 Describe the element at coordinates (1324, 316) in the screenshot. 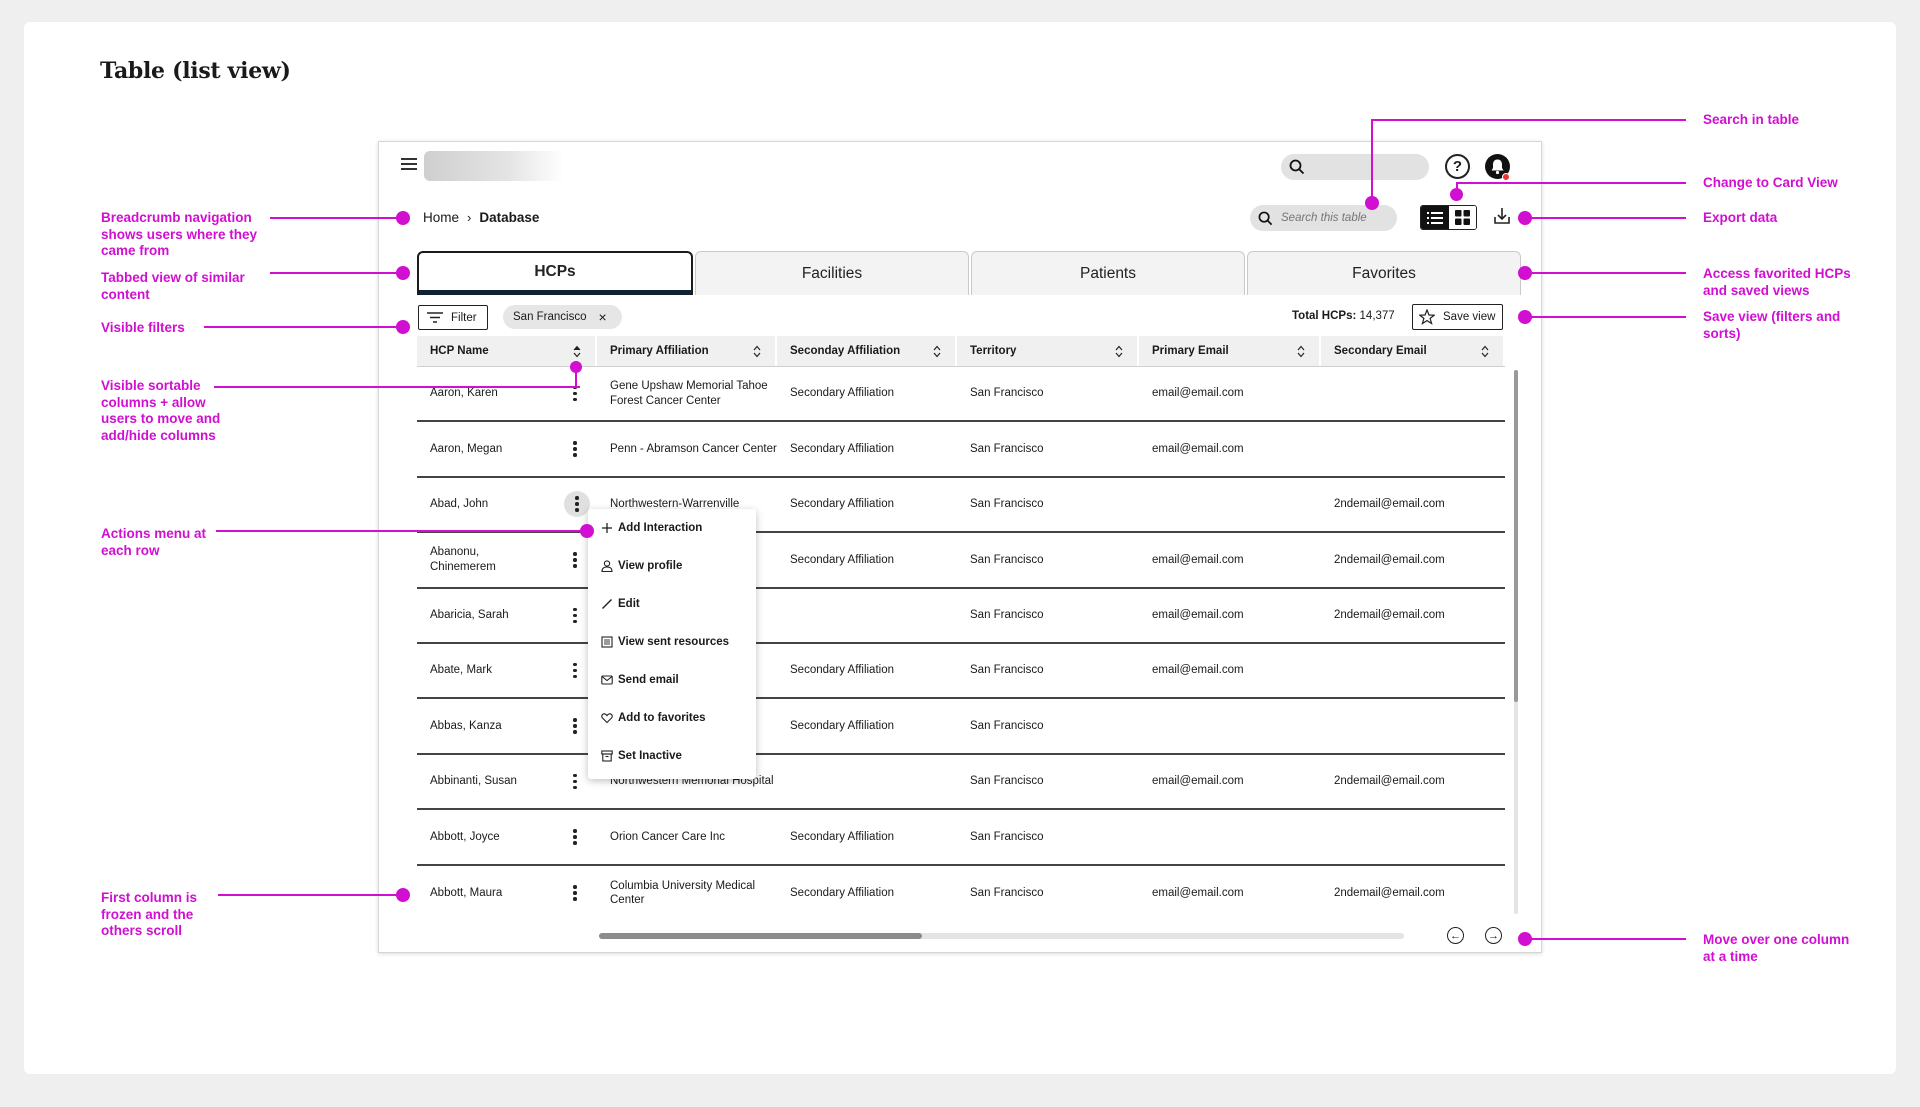

I see `total-label: Total HCPs:` at that location.